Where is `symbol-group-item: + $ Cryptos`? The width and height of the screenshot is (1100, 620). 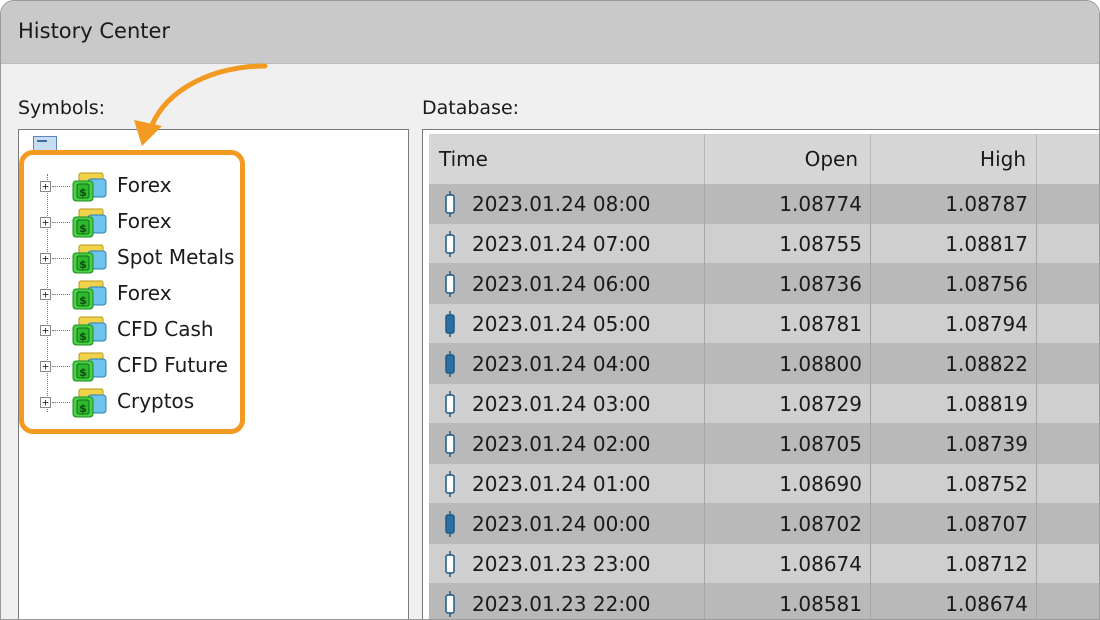
symbol-group-item: + $ Cryptos is located at coordinates (169, 403).